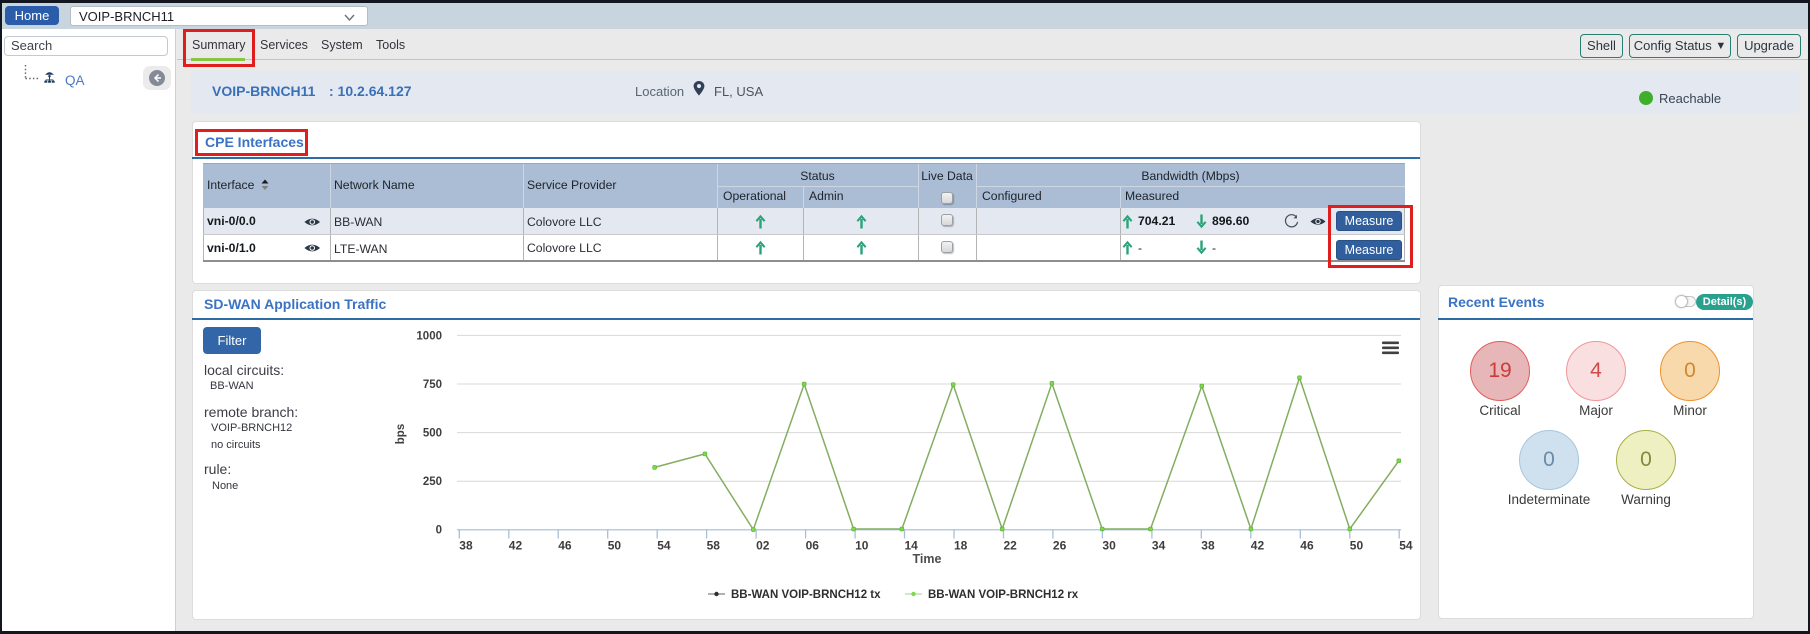 This screenshot has width=1810, height=634. Describe the element at coordinates (813, 546) in the screenshot. I see `svg-text: 06` at that location.